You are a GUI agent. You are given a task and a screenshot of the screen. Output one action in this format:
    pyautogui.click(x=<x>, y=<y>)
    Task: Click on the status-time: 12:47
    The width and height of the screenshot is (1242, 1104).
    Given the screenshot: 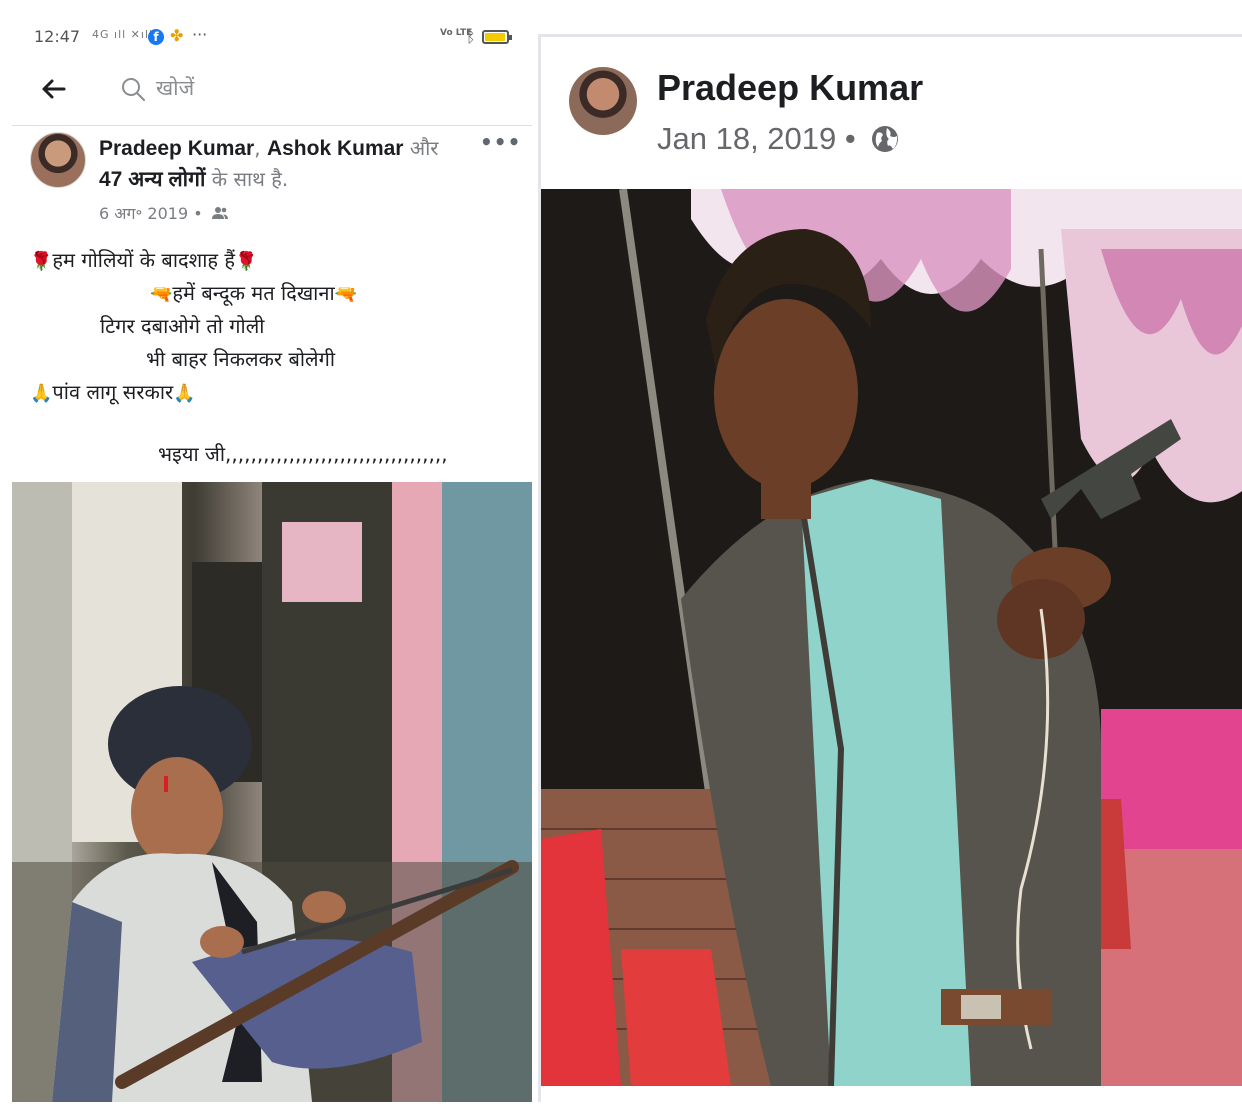 What is the action you would take?
    pyautogui.click(x=57, y=36)
    